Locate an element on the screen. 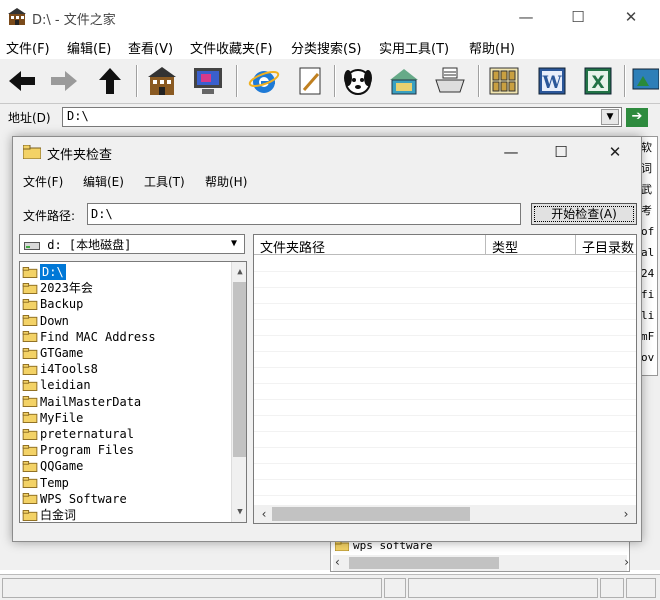 Image resolution: width=660 pixels, height=600 pixels. start-check-button: 开始检查(A) is located at coordinates (584, 214).